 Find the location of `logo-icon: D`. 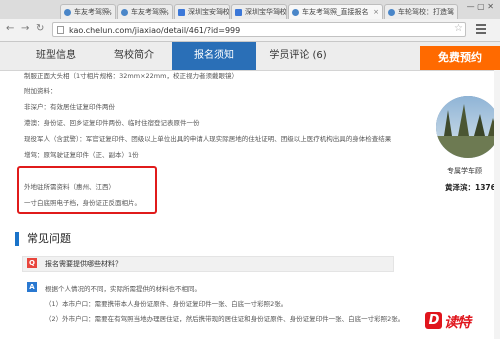

logo-icon: D is located at coordinates (433, 320).